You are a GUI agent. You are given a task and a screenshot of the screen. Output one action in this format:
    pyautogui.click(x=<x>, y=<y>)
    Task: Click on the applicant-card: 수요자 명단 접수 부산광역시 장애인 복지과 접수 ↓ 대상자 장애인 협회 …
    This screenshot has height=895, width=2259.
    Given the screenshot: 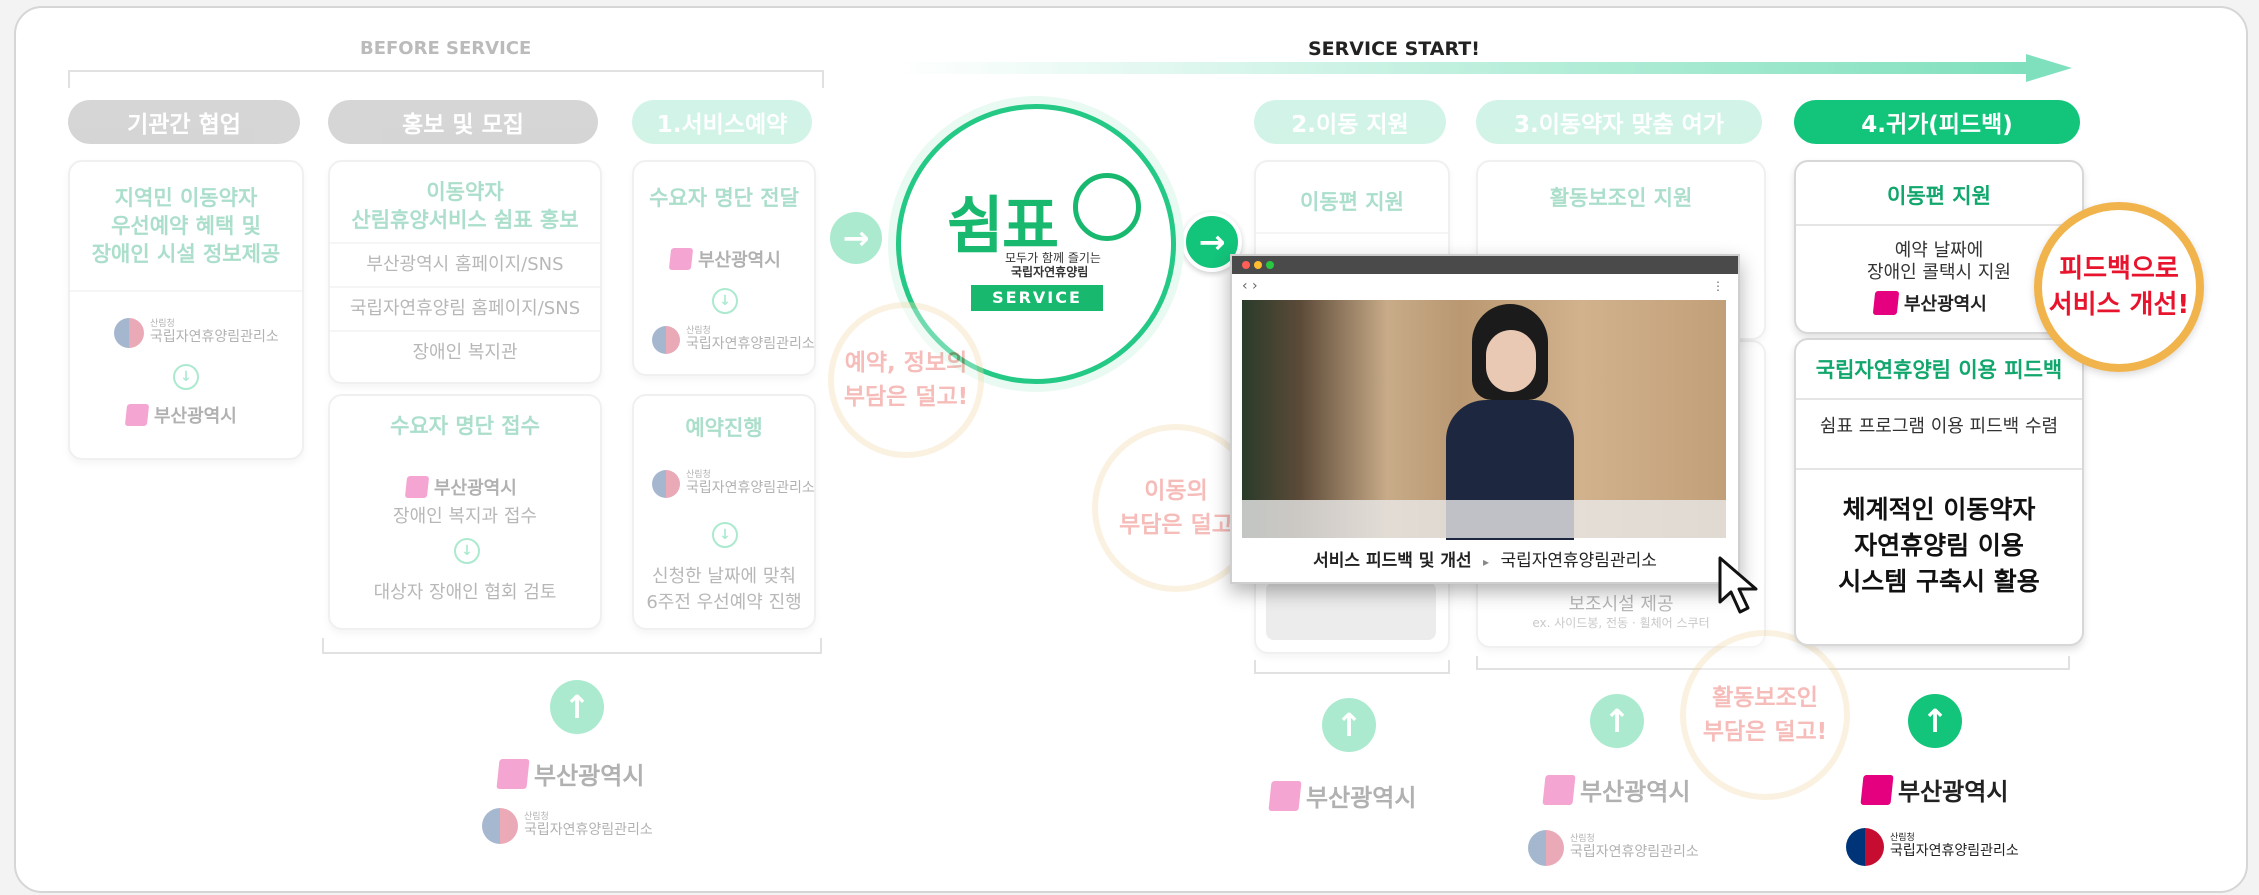 What is the action you would take?
    pyautogui.click(x=465, y=512)
    